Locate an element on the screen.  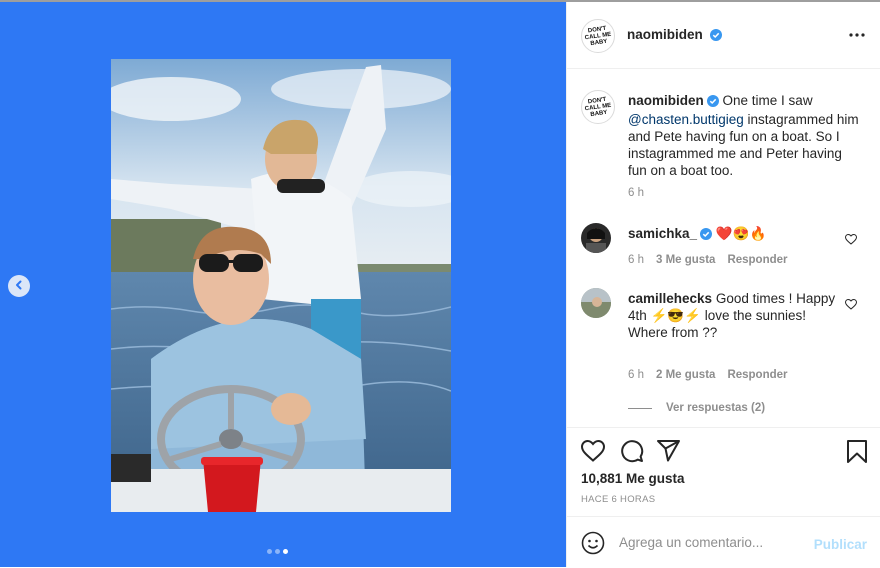
caption-mention-link: @chasten.buttigieg is located at coordinates (686, 119).